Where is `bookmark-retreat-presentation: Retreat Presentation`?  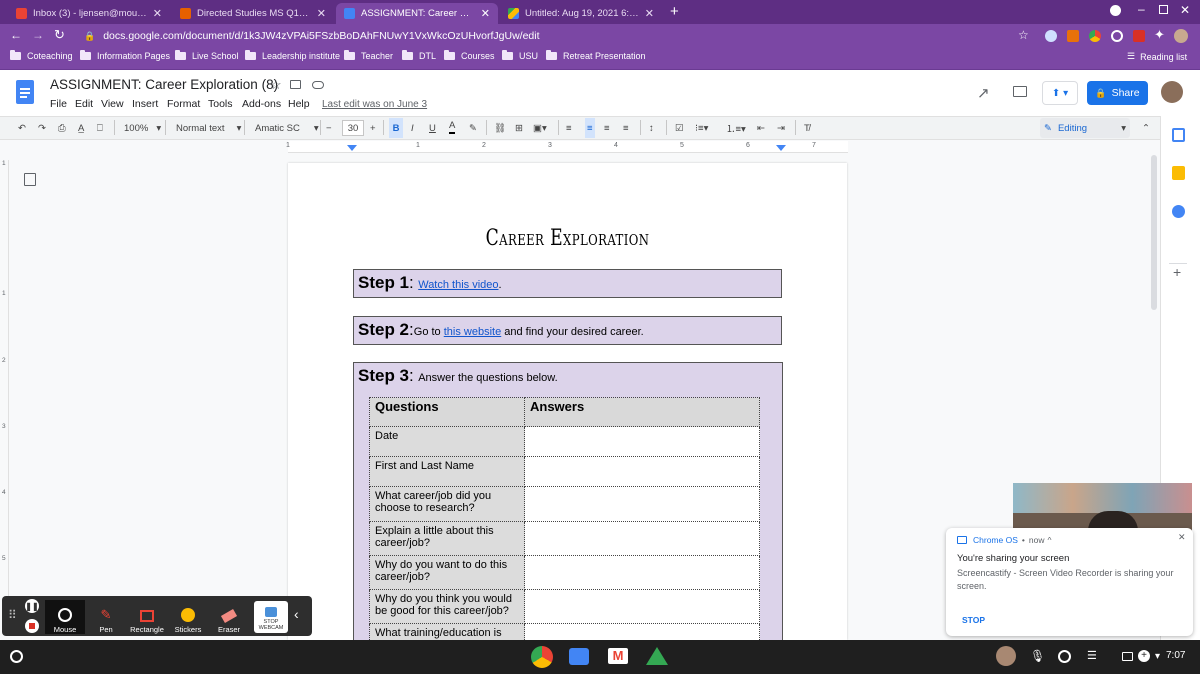
bookmark-retreat-presentation: Retreat Presentation is located at coordinates (596, 55).